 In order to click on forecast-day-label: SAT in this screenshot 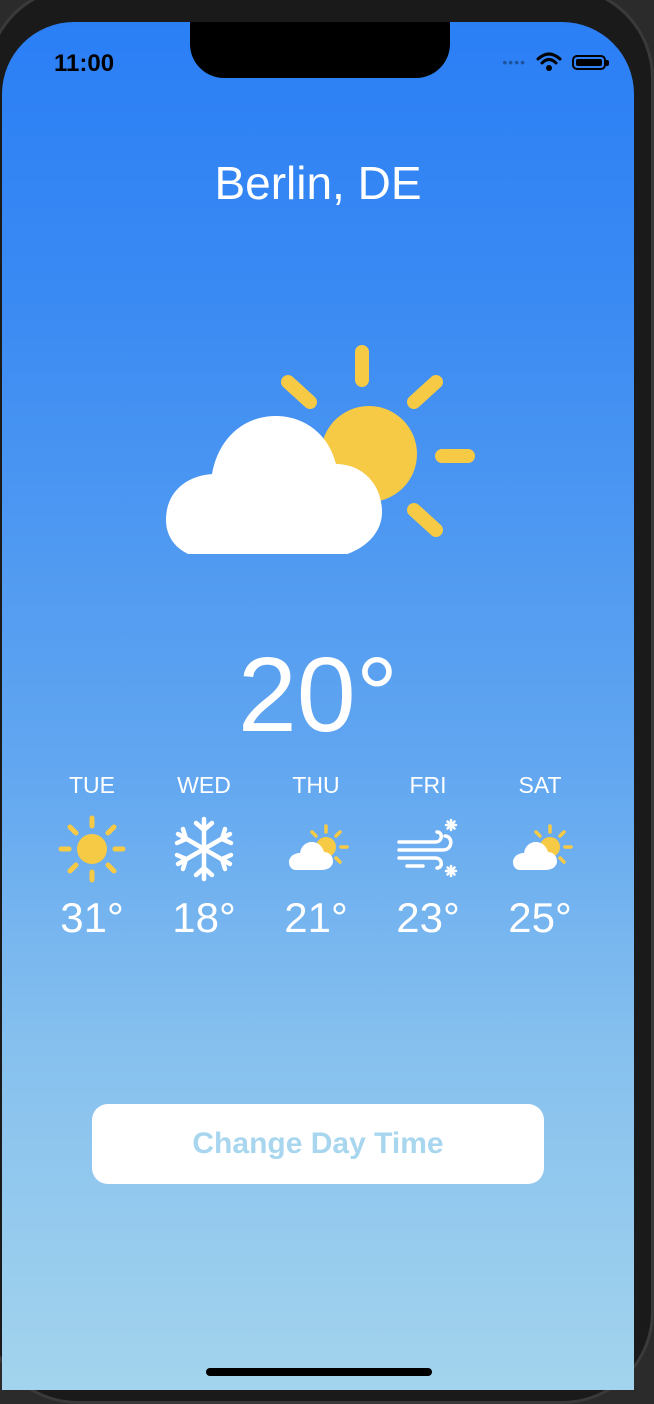, I will do `click(540, 785)`.